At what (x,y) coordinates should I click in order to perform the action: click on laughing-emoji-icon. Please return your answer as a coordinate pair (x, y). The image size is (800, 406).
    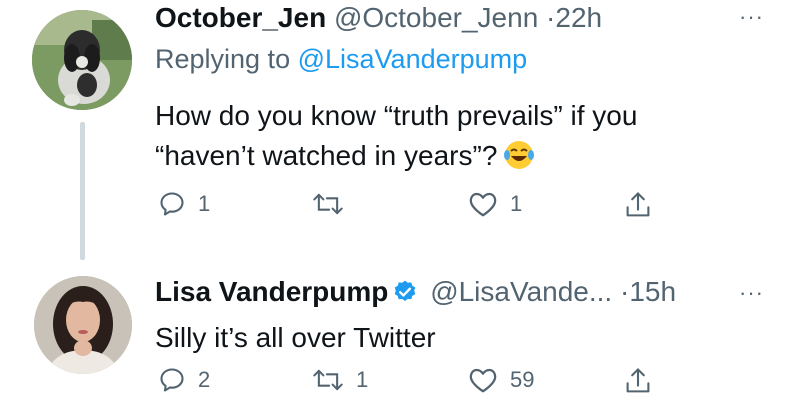
    Looking at the image, I should click on (519, 160).